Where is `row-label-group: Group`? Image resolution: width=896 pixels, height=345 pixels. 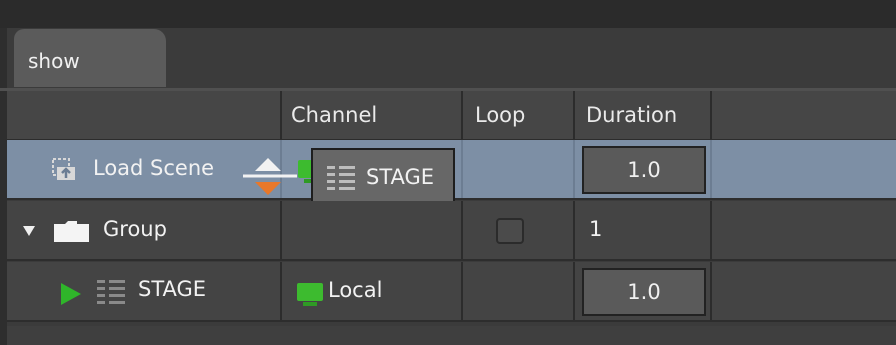 row-label-group: Group is located at coordinates (135, 229).